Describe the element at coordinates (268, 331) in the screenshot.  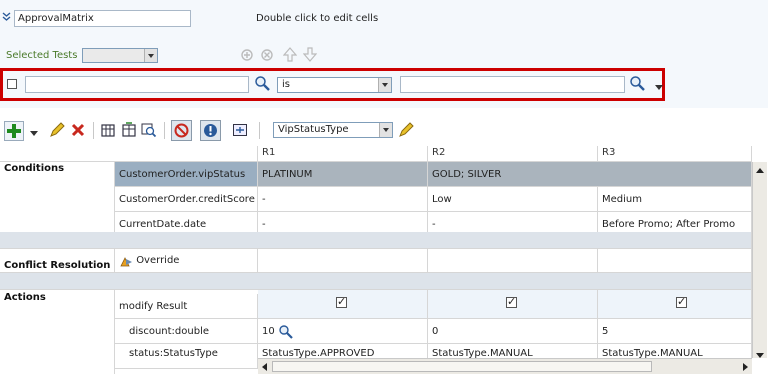
I see `action-value: 10` at that location.